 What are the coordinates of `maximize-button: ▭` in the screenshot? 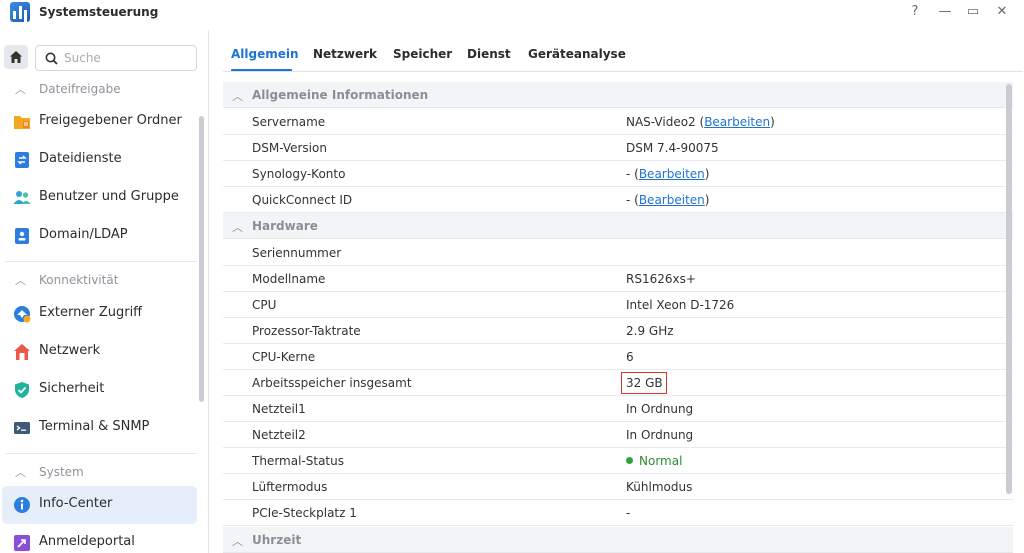 It's located at (973, 12).